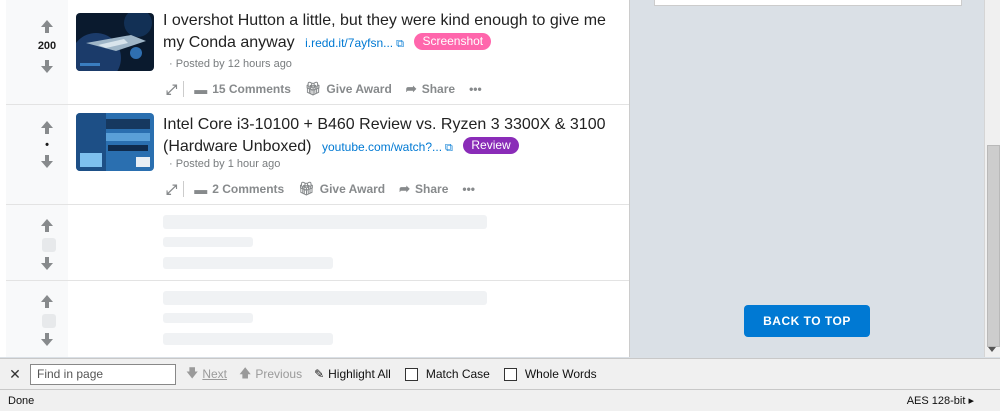 The height and width of the screenshot is (411, 1000). What do you see at coordinates (971, 401) in the screenshot?
I see `dropdown-arrow-icon: ▸` at bounding box center [971, 401].